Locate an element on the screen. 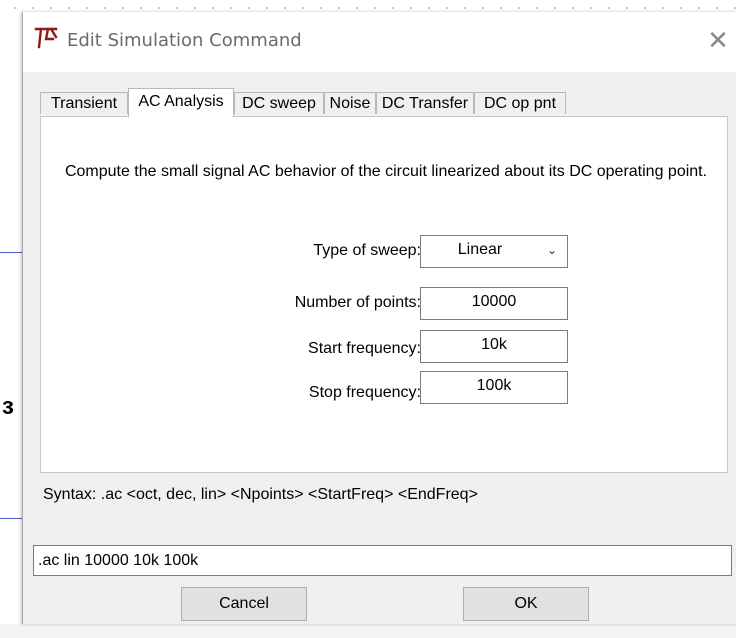  ok-button: OK is located at coordinates (526, 604).